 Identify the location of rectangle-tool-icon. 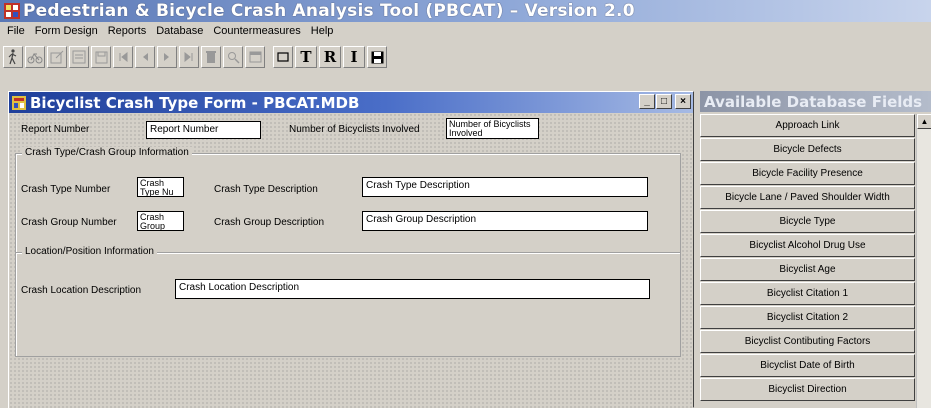
(283, 57).